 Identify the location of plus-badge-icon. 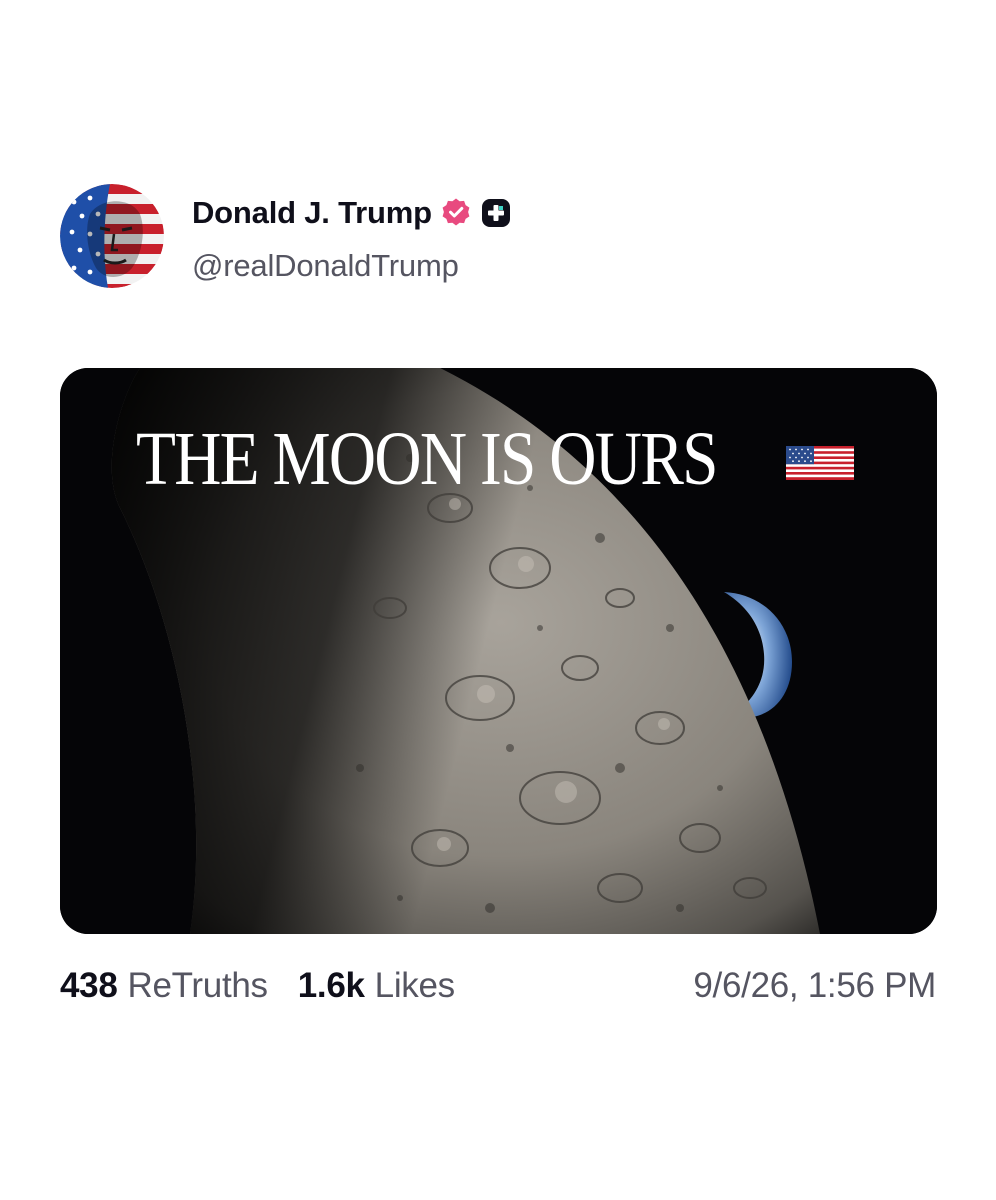
(496, 213).